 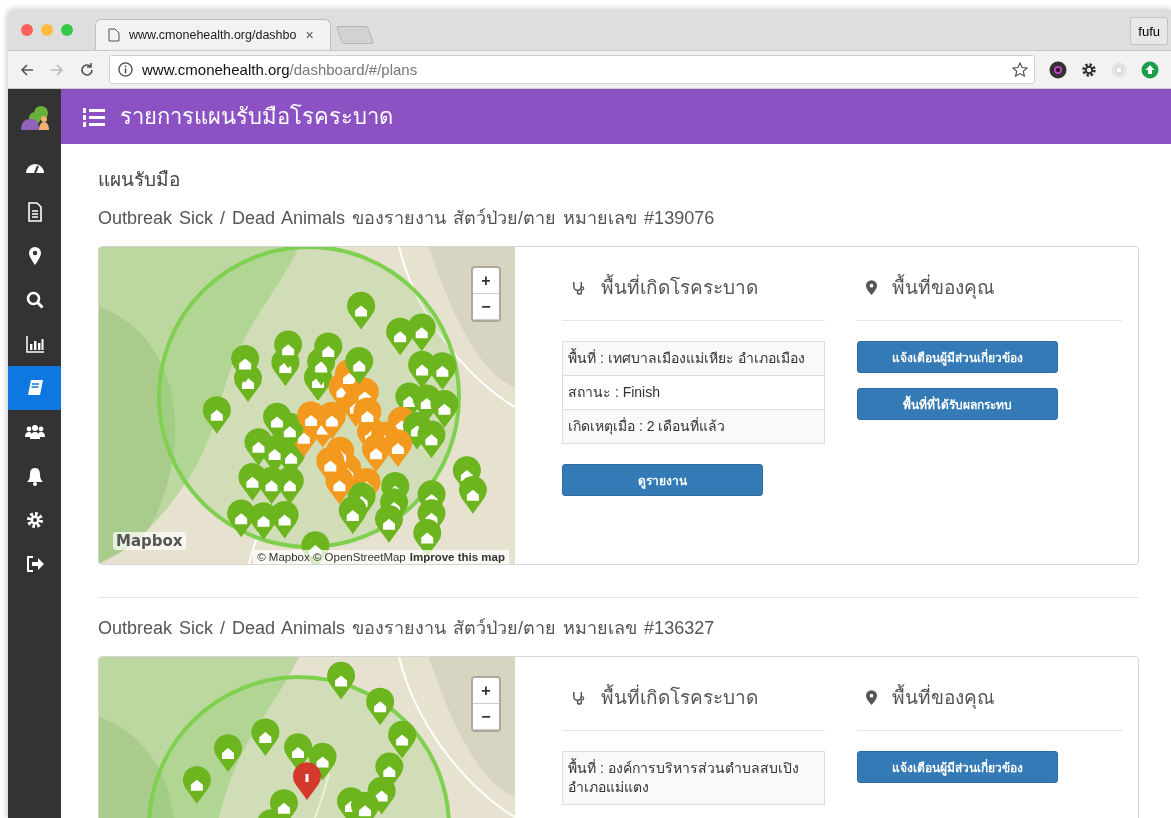 What do you see at coordinates (1020, 69) in the screenshot?
I see `star-icon` at bounding box center [1020, 69].